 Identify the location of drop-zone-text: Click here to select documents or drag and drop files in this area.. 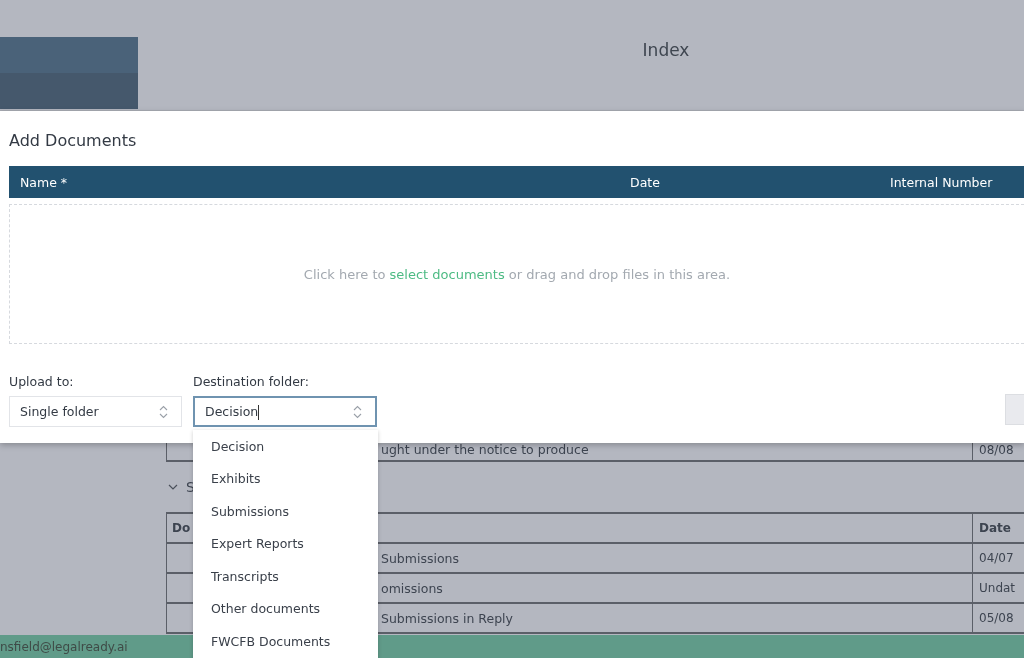
(517, 274).